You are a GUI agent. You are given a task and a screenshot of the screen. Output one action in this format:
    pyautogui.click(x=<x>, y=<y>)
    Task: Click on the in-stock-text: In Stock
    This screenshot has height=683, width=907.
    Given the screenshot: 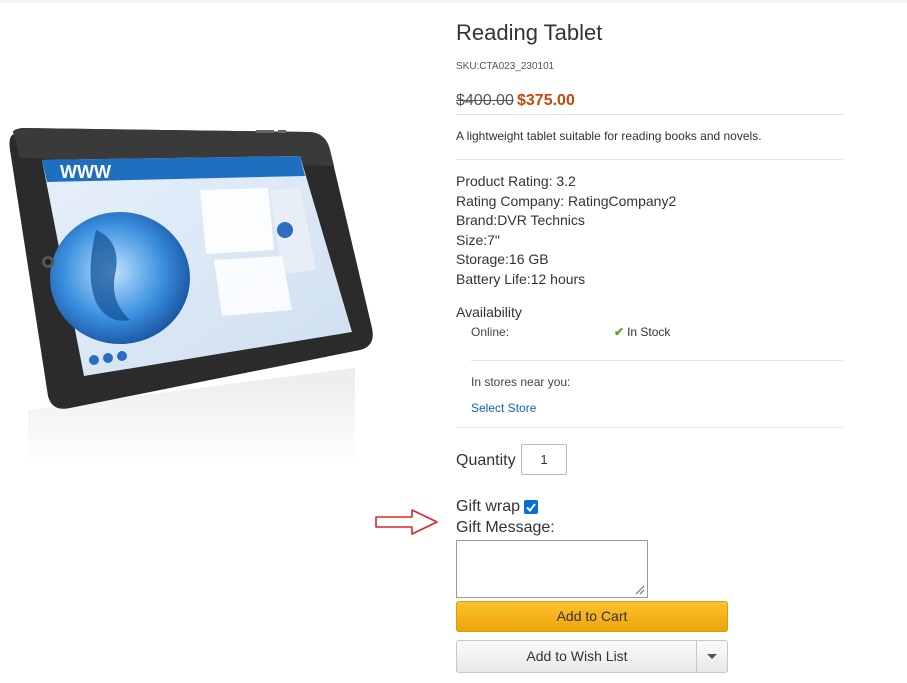 What is the action you would take?
    pyautogui.click(x=649, y=332)
    